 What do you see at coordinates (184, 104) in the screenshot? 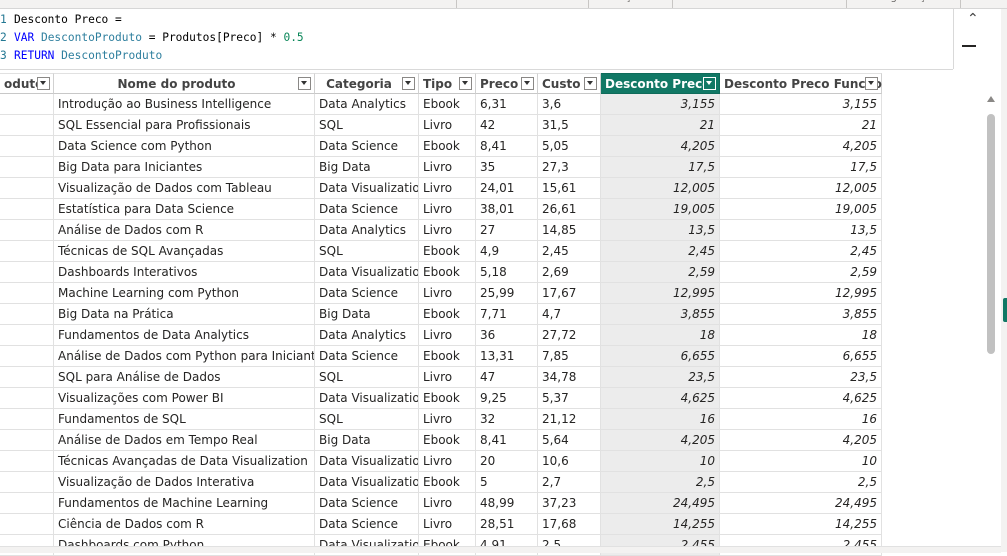
I see `cell-nome: Introdução ao Business Intelligence` at bounding box center [184, 104].